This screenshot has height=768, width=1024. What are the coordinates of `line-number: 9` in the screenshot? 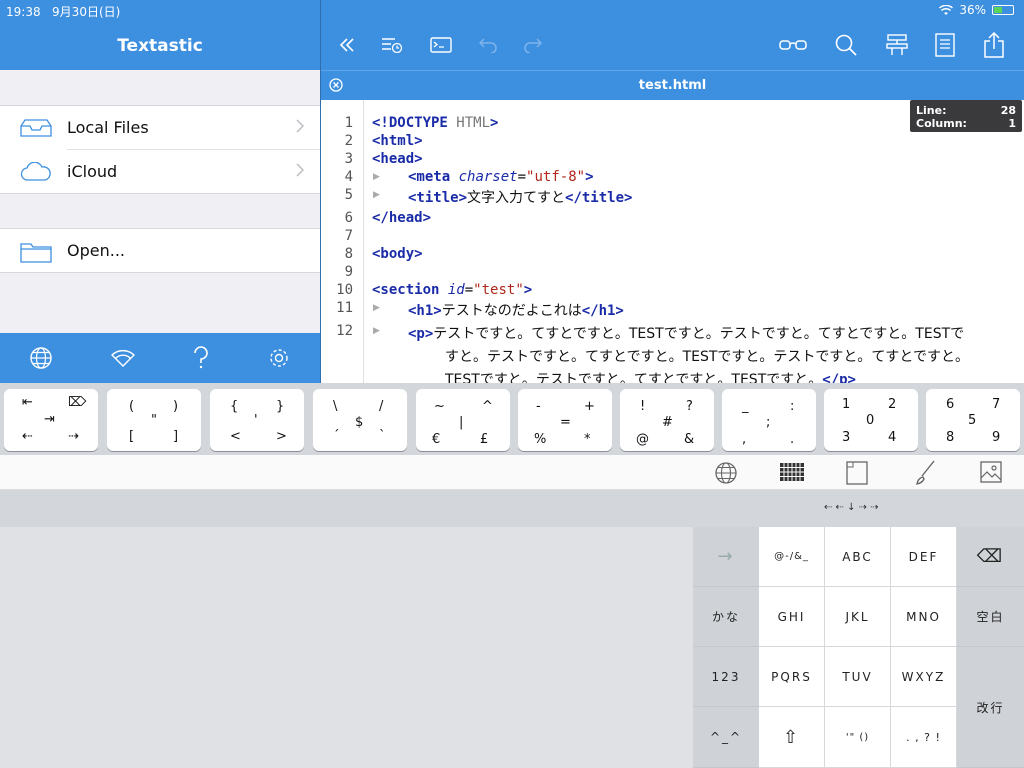 It's located at (348, 272).